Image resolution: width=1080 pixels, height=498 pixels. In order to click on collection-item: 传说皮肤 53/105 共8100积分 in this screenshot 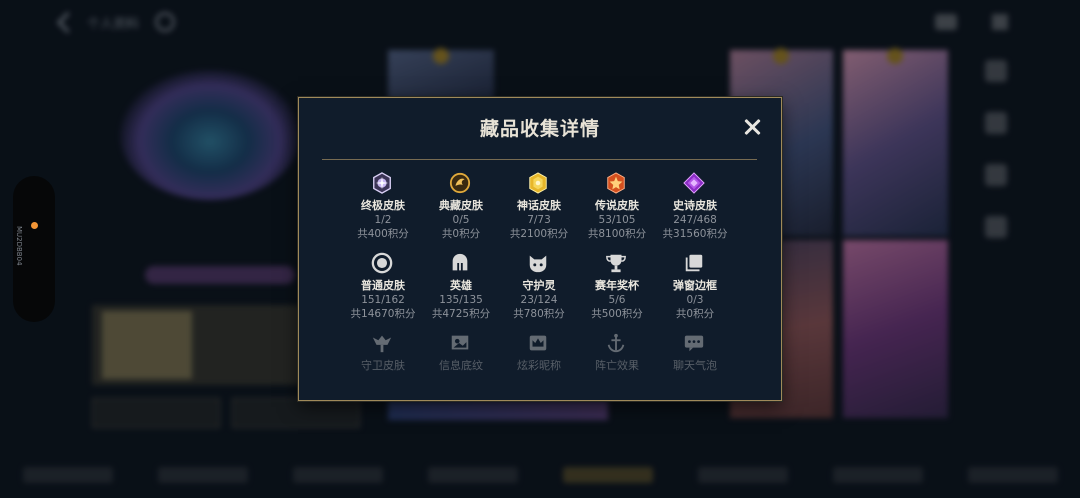, I will do `click(617, 208)`.